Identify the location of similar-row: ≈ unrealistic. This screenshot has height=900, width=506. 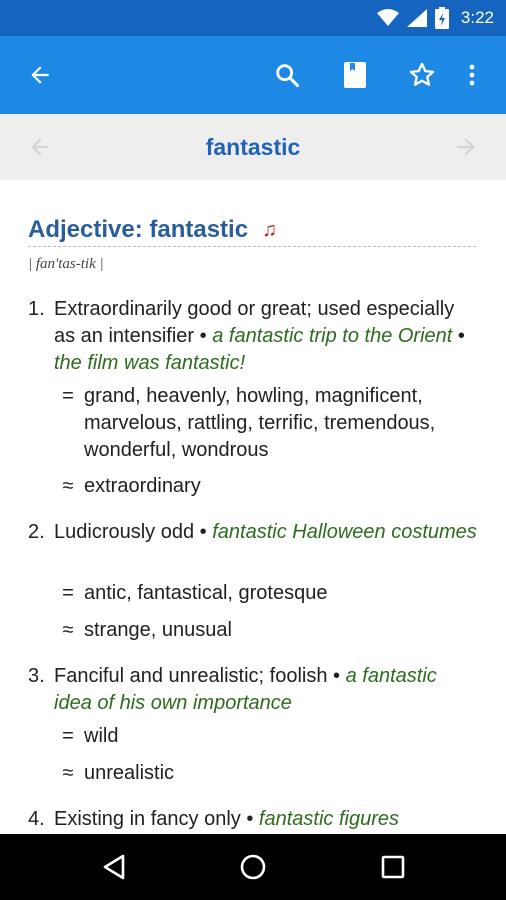
(268, 773).